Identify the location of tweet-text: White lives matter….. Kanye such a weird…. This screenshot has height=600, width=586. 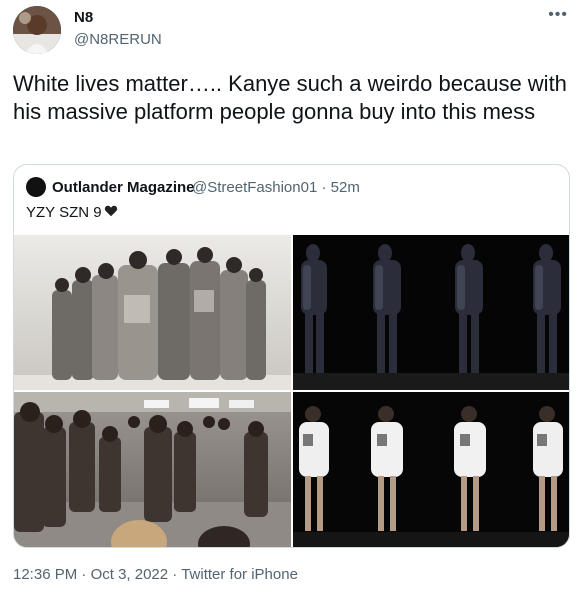
(290, 97).